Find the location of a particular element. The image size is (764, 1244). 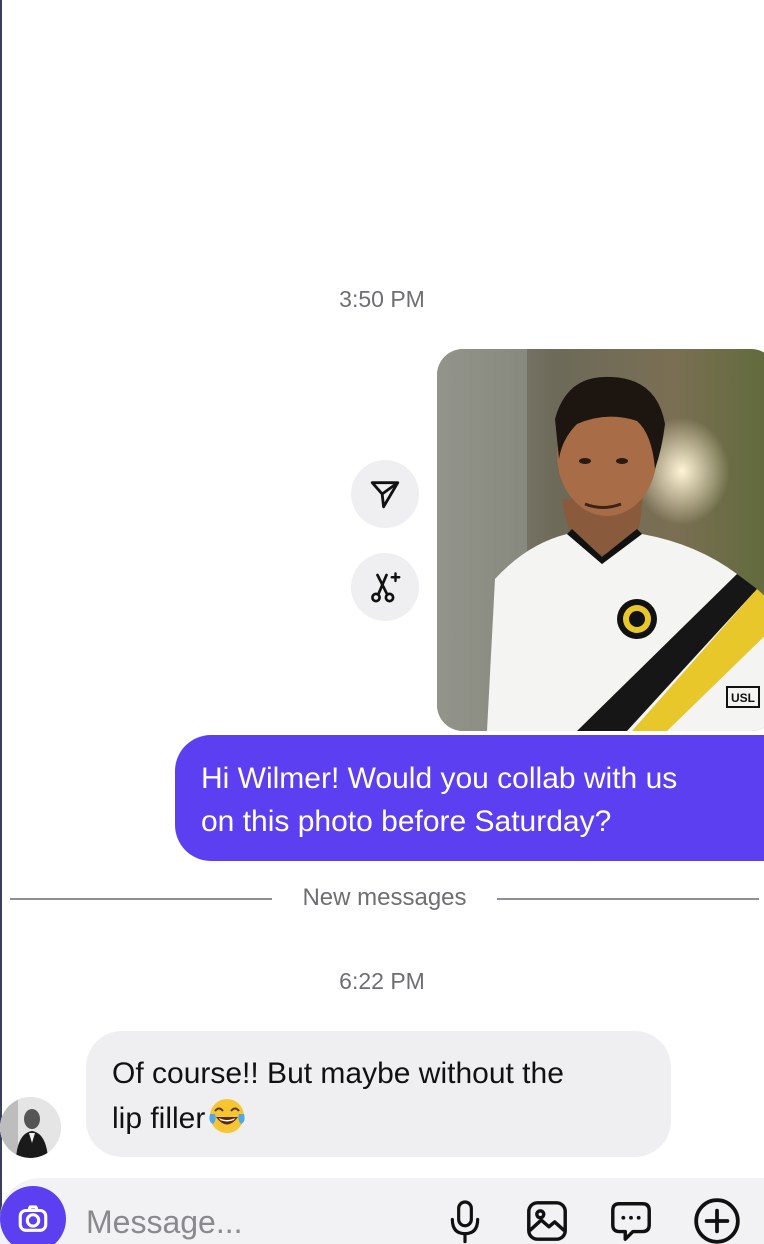

paper-plane-icon is located at coordinates (385, 495).